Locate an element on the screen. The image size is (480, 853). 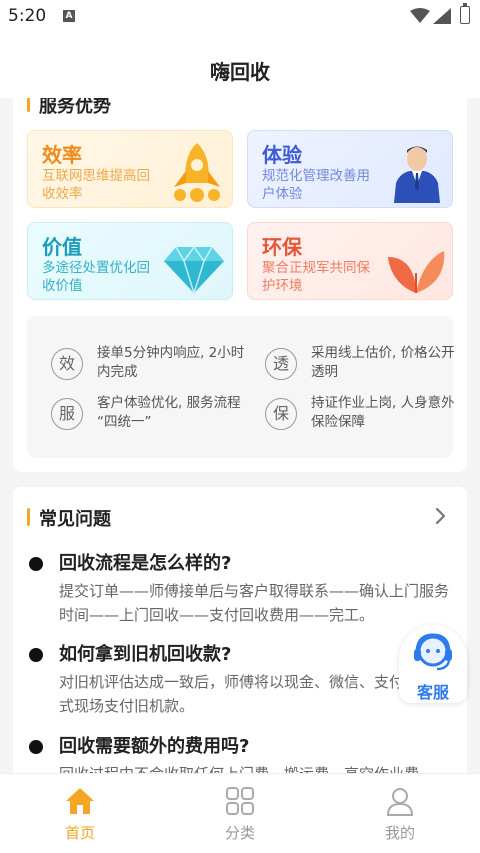
tab-home: 首页 is located at coordinates (80, 813).